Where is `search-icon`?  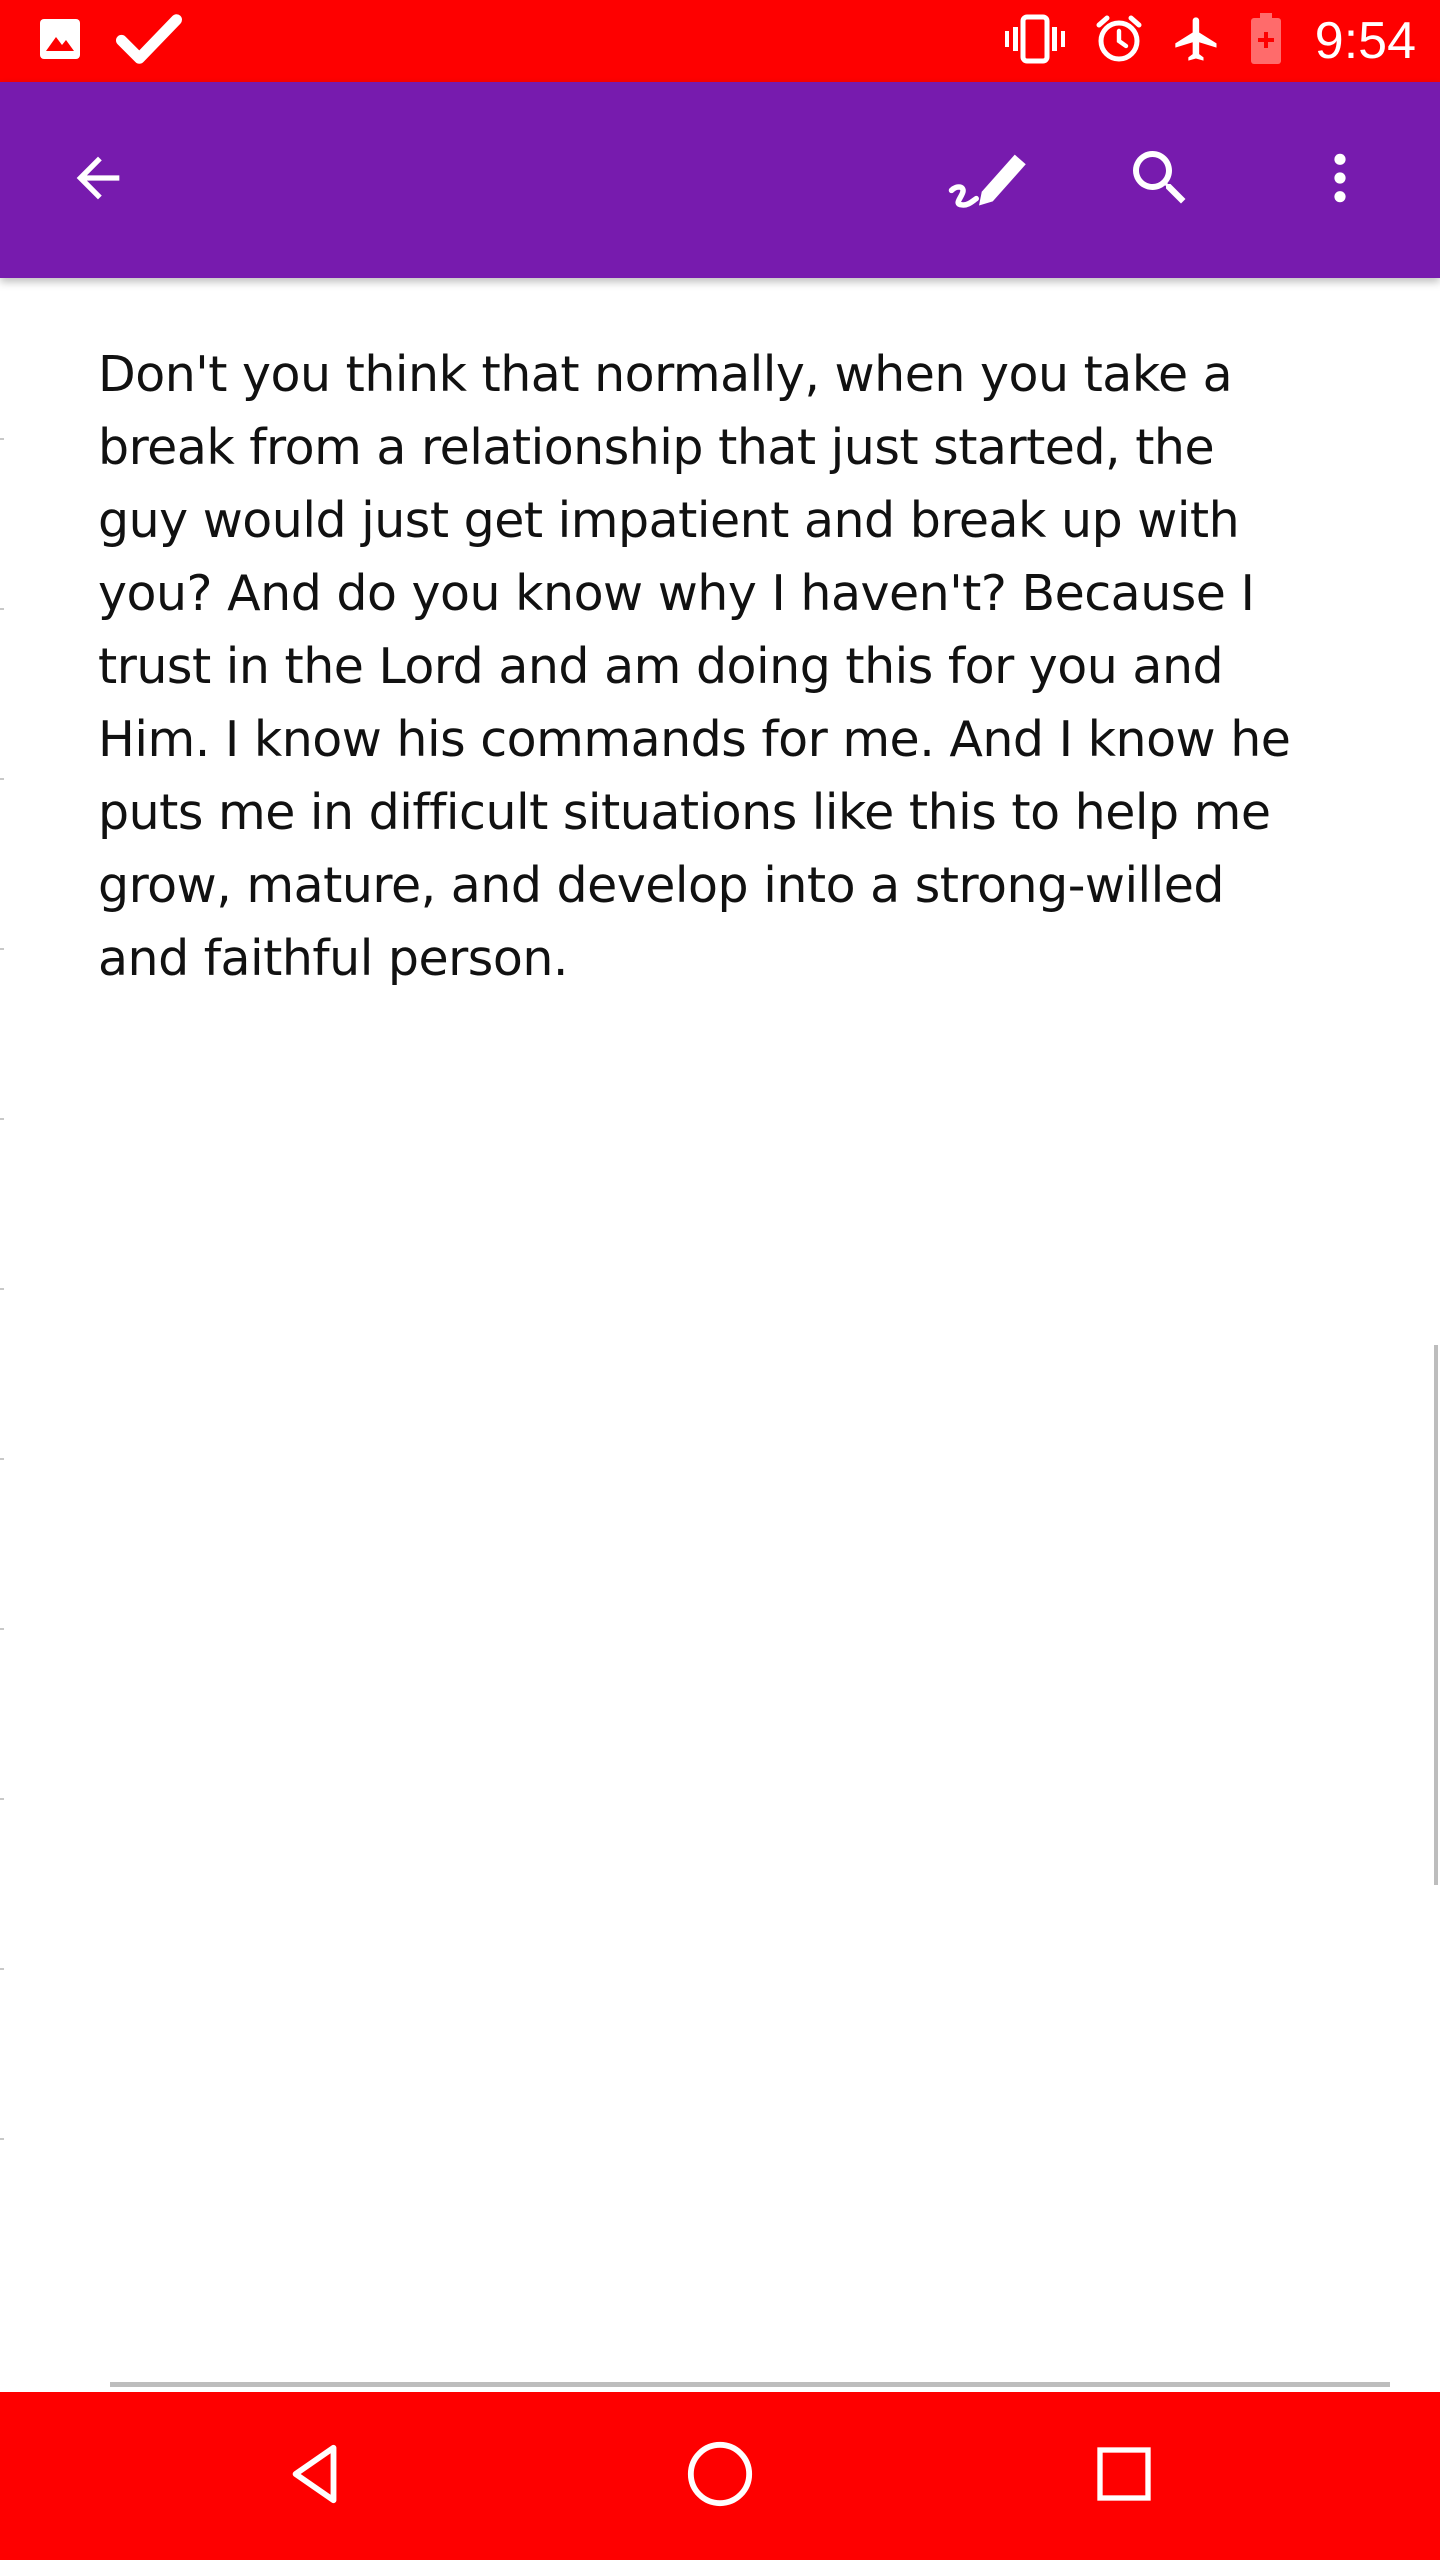 search-icon is located at coordinates (1160, 180).